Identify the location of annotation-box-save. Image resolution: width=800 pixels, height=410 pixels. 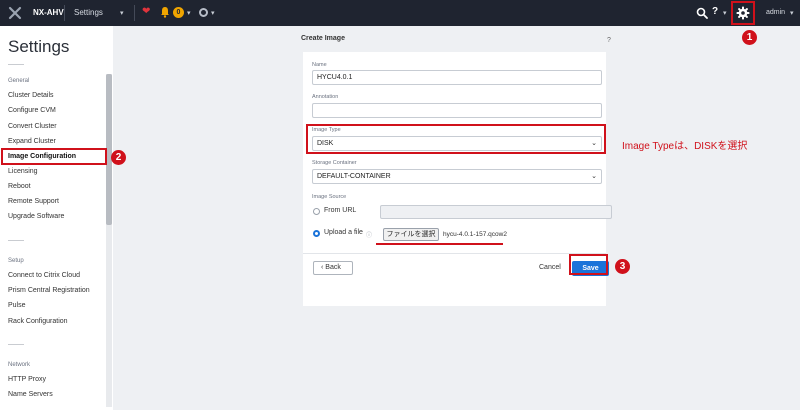
(588, 264).